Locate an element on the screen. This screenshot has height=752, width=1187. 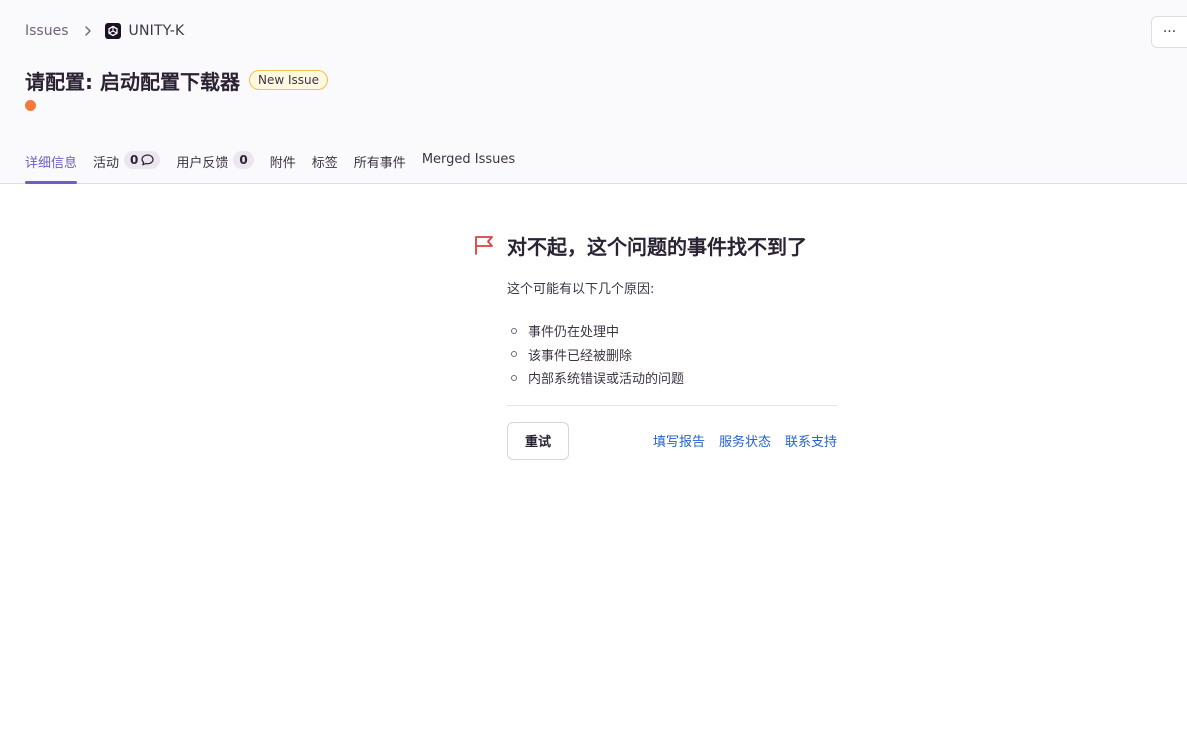
reason-text: 事件仍在处理中 is located at coordinates (574, 333).